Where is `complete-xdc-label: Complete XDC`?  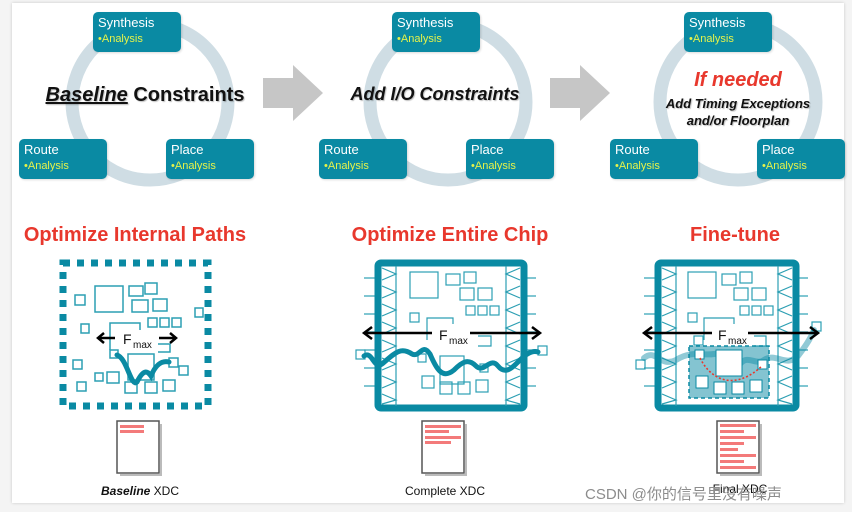
complete-xdc-label: Complete XDC is located at coordinates (445, 491).